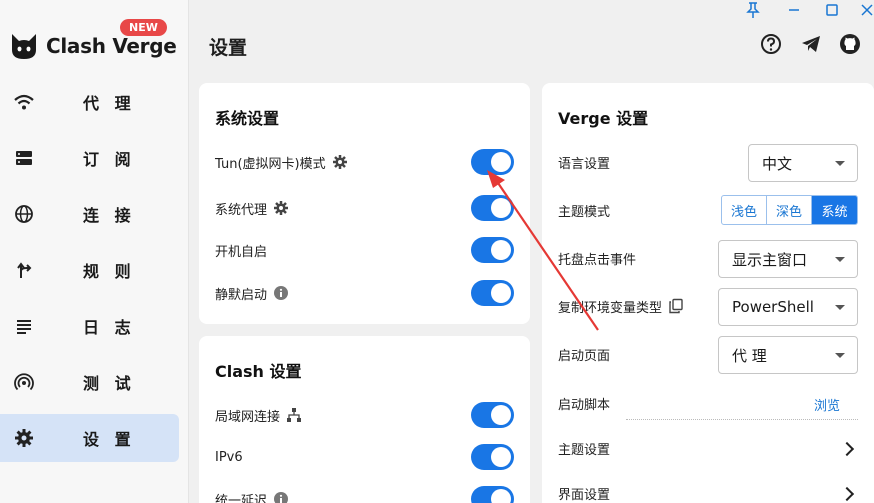 This screenshot has width=874, height=503. Describe the element at coordinates (492, 162) in the screenshot. I see `tun-mode-toggle` at that location.